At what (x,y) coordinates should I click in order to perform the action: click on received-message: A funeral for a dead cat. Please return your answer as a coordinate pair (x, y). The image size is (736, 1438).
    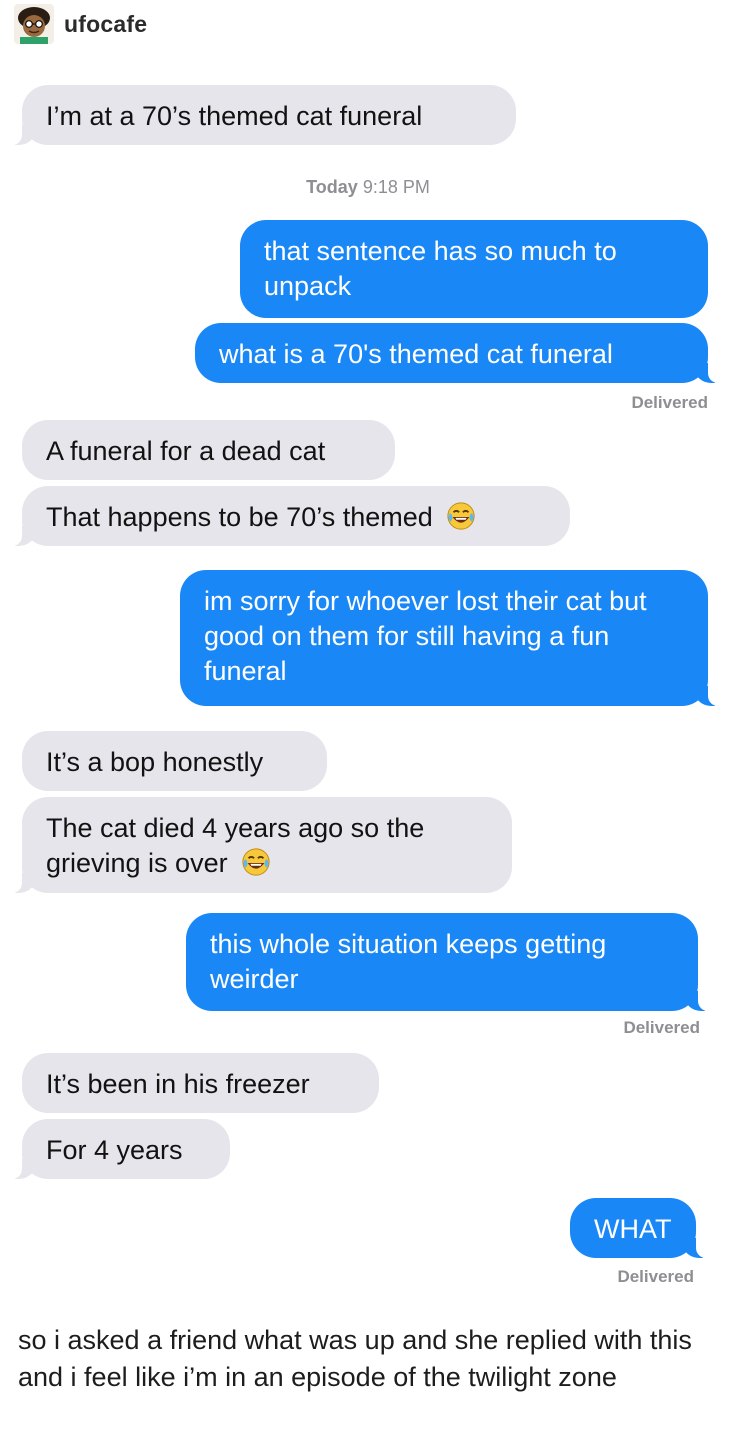
    Looking at the image, I should click on (208, 450).